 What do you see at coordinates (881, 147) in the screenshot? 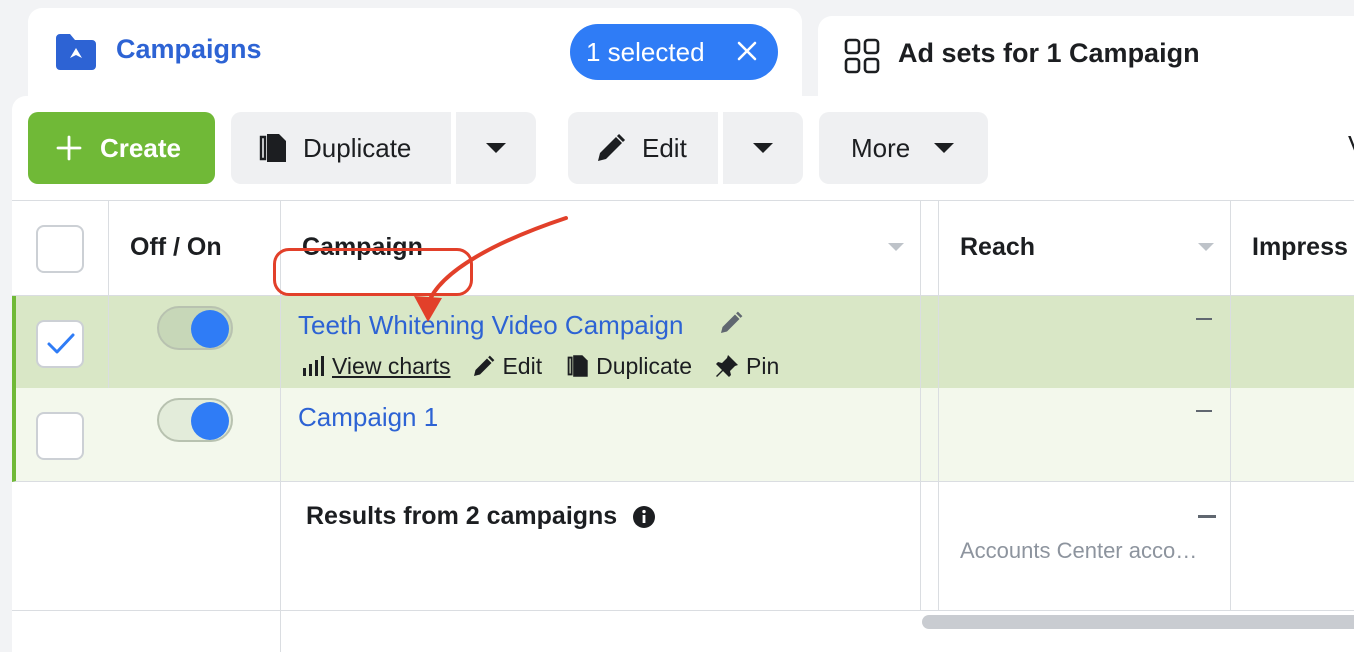
I see `more-label: More` at bounding box center [881, 147].